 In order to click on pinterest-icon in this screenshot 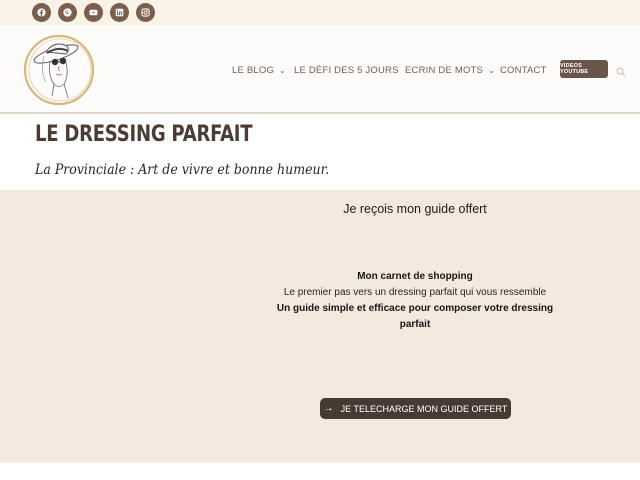, I will do `click(67, 12)`.